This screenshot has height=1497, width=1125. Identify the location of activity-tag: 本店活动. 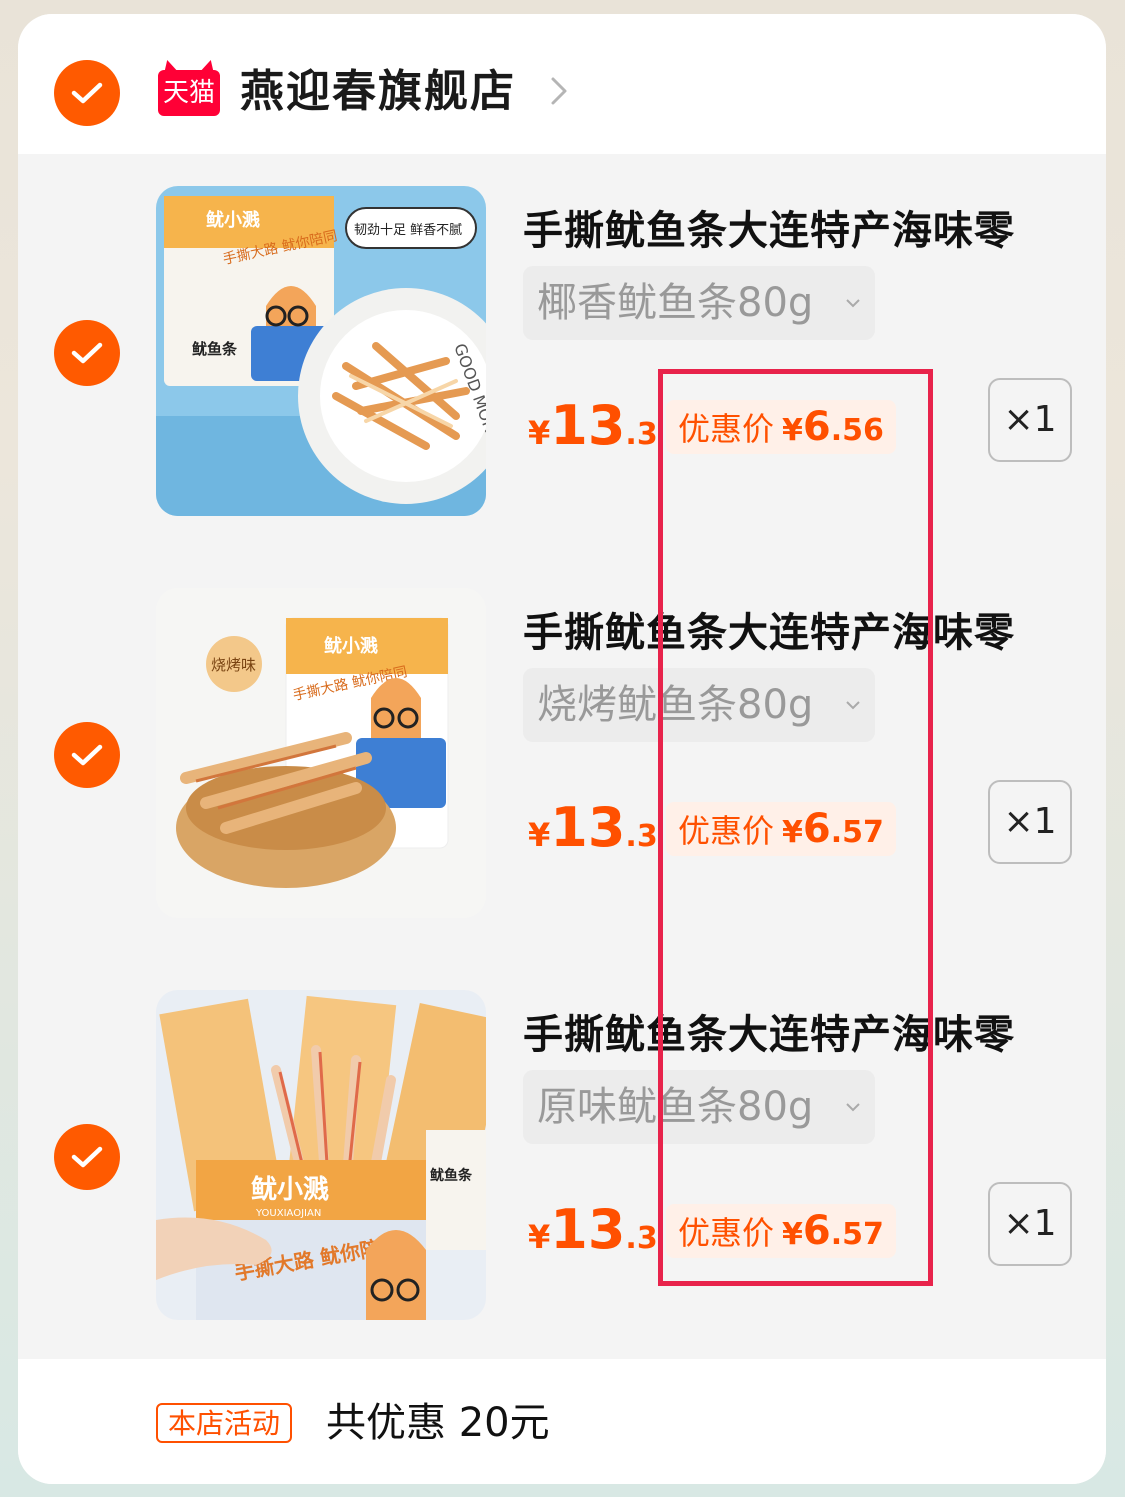
(224, 1423).